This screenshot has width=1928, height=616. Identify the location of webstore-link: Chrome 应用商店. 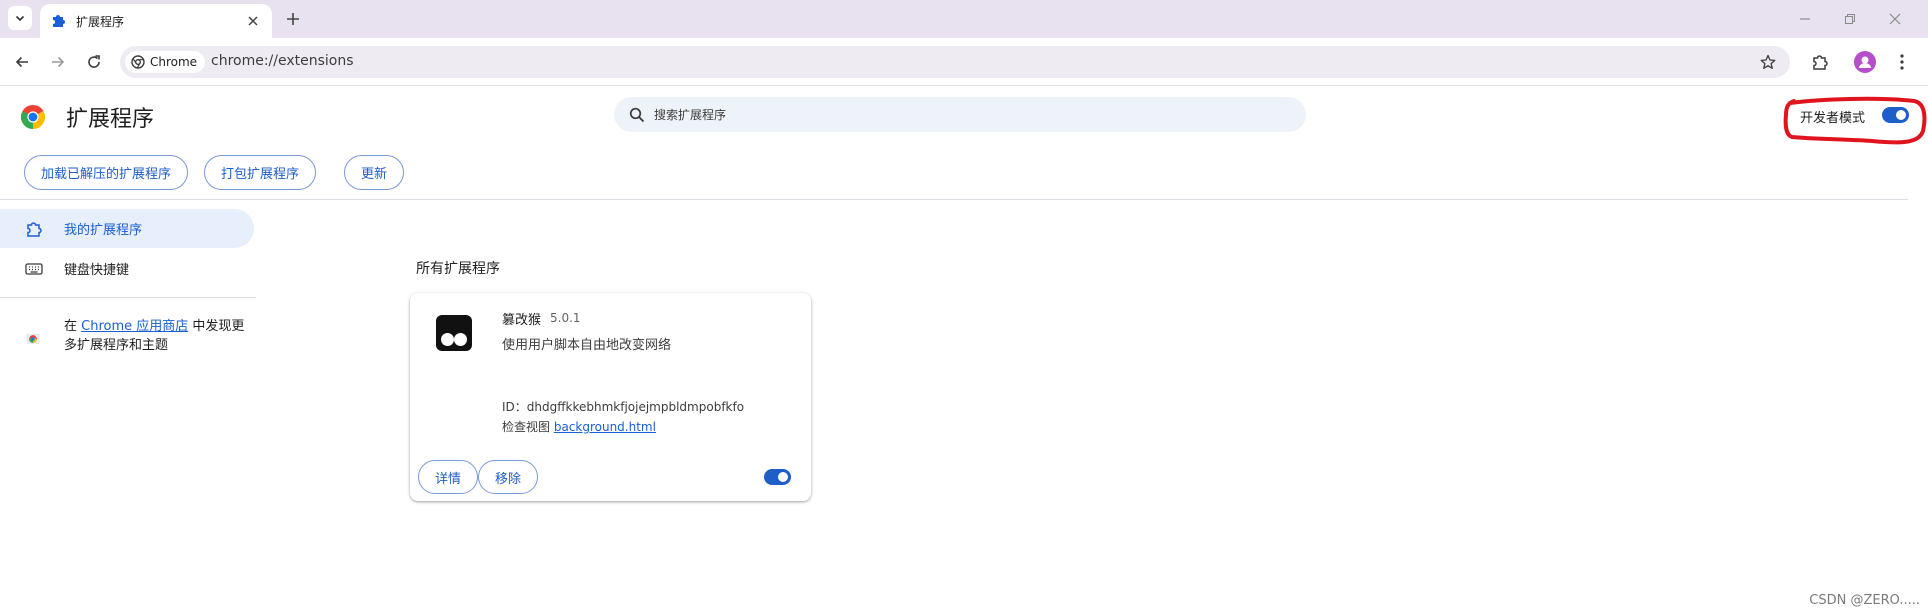
(134, 326).